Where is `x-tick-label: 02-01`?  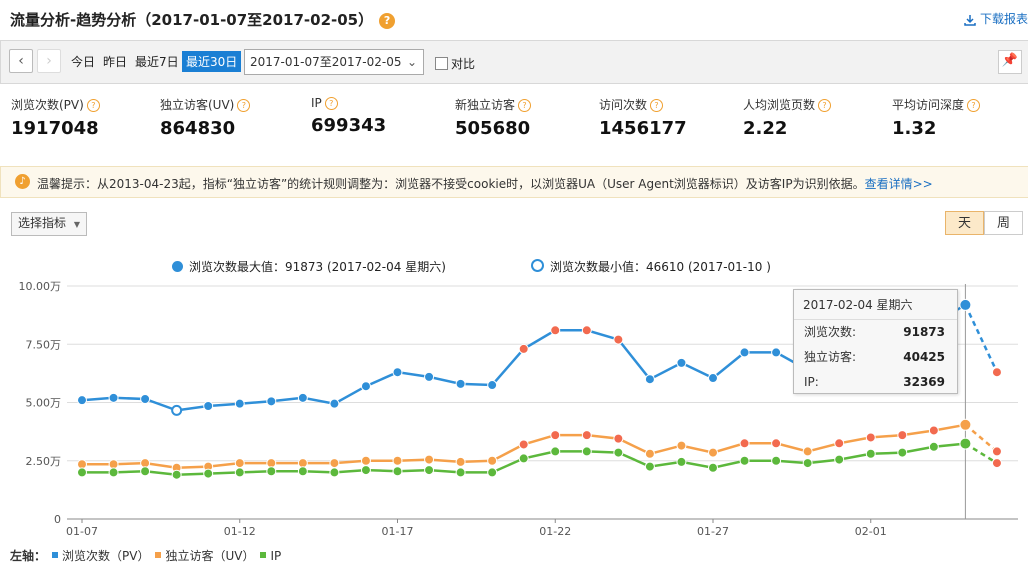
x-tick-label: 02-01 is located at coordinates (871, 531).